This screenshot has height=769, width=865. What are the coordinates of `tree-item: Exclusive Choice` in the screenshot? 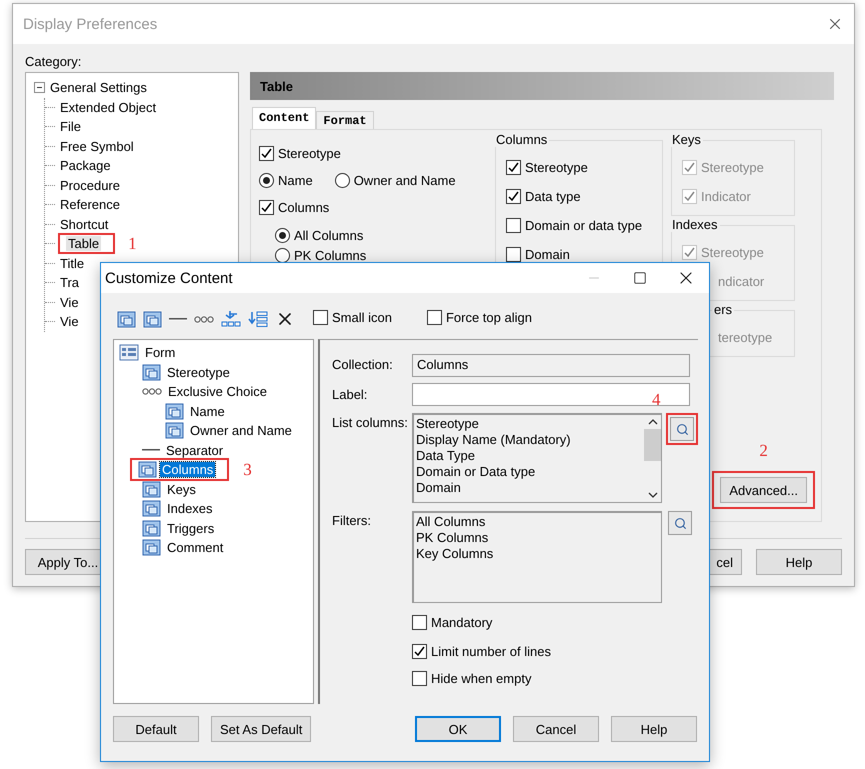 It's located at (217, 392).